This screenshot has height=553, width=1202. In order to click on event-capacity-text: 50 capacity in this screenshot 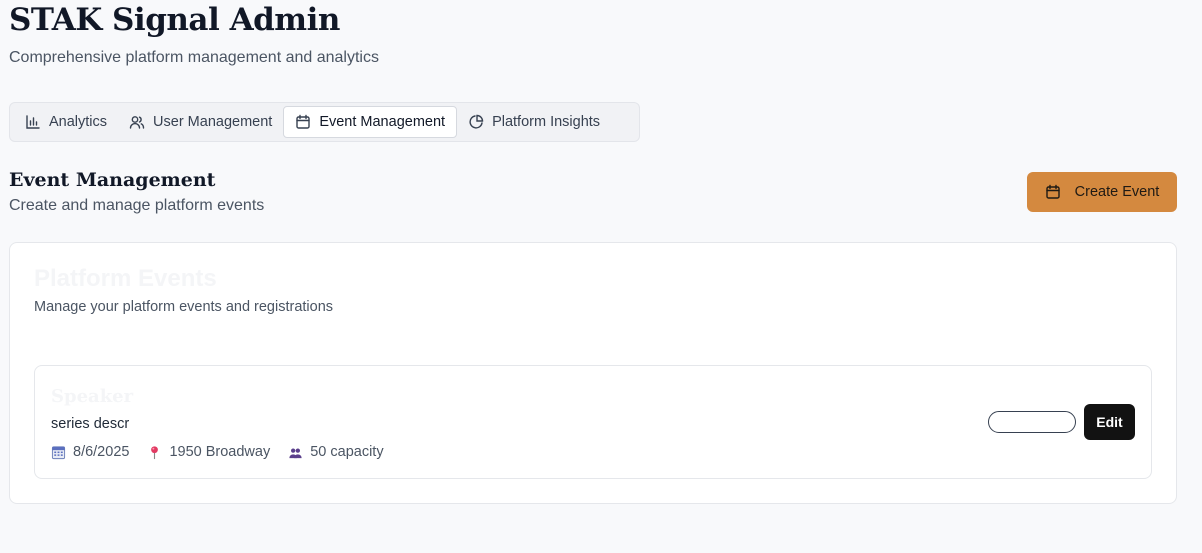, I will do `click(347, 452)`.